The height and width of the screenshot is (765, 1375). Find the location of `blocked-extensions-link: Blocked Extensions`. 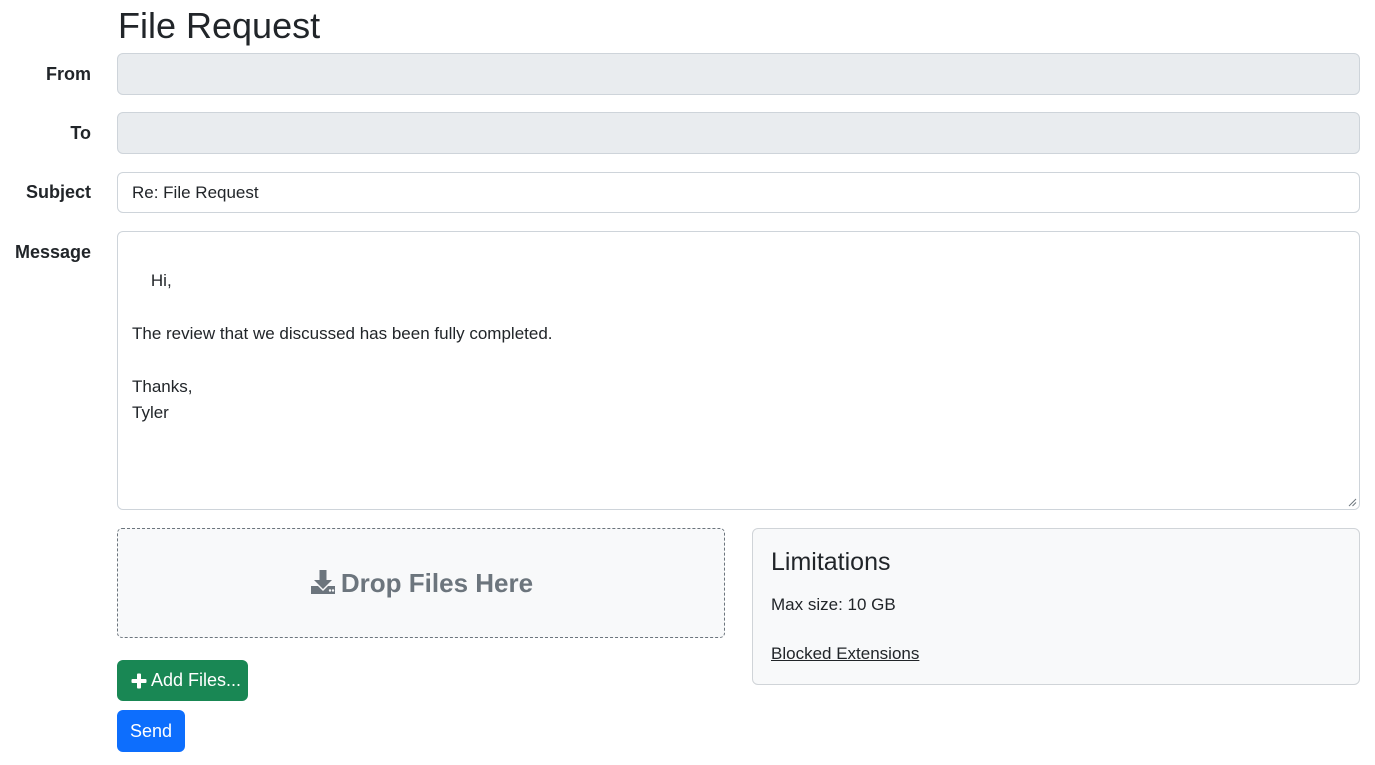

blocked-extensions-link: Blocked Extensions is located at coordinates (845, 654).